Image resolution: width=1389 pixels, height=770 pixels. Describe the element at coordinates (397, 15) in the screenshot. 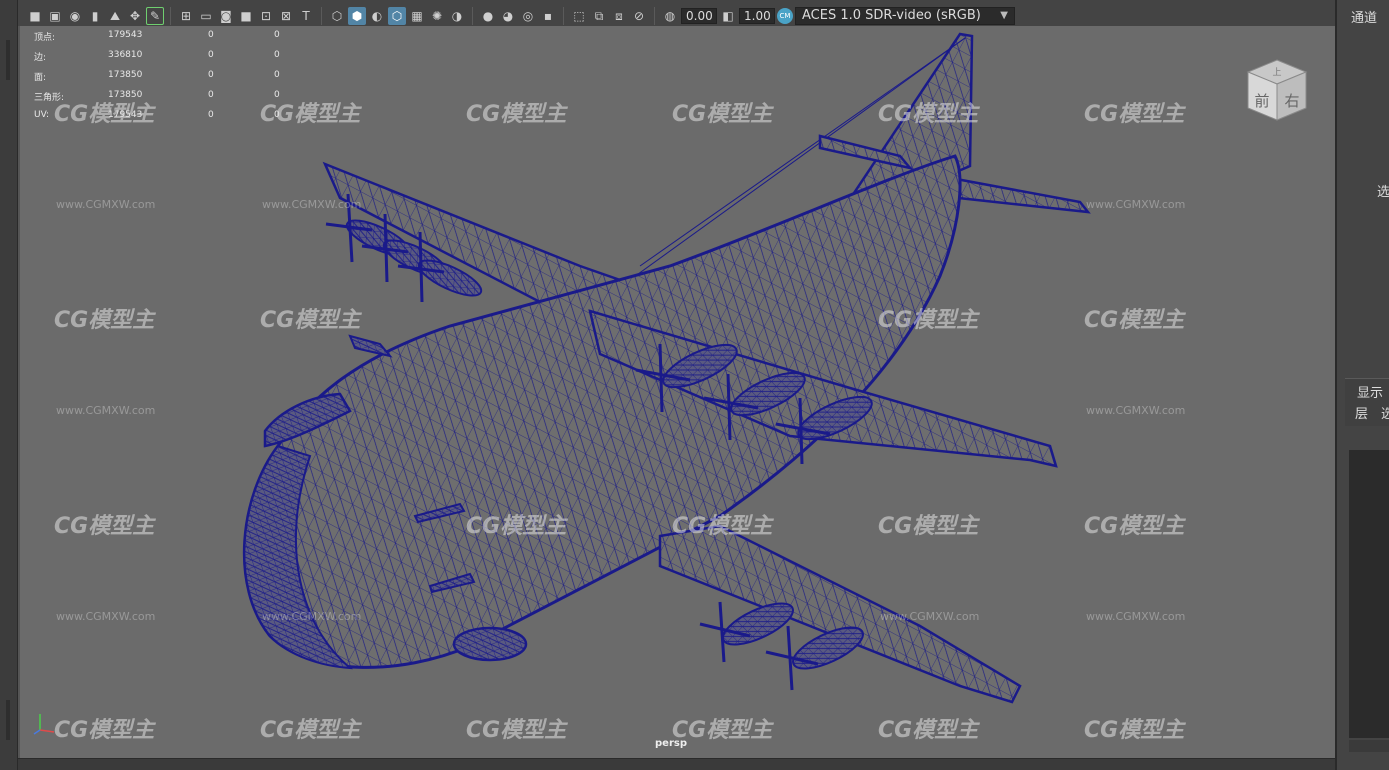

I see `wireframe-on-shaded-icon: ⬡` at that location.